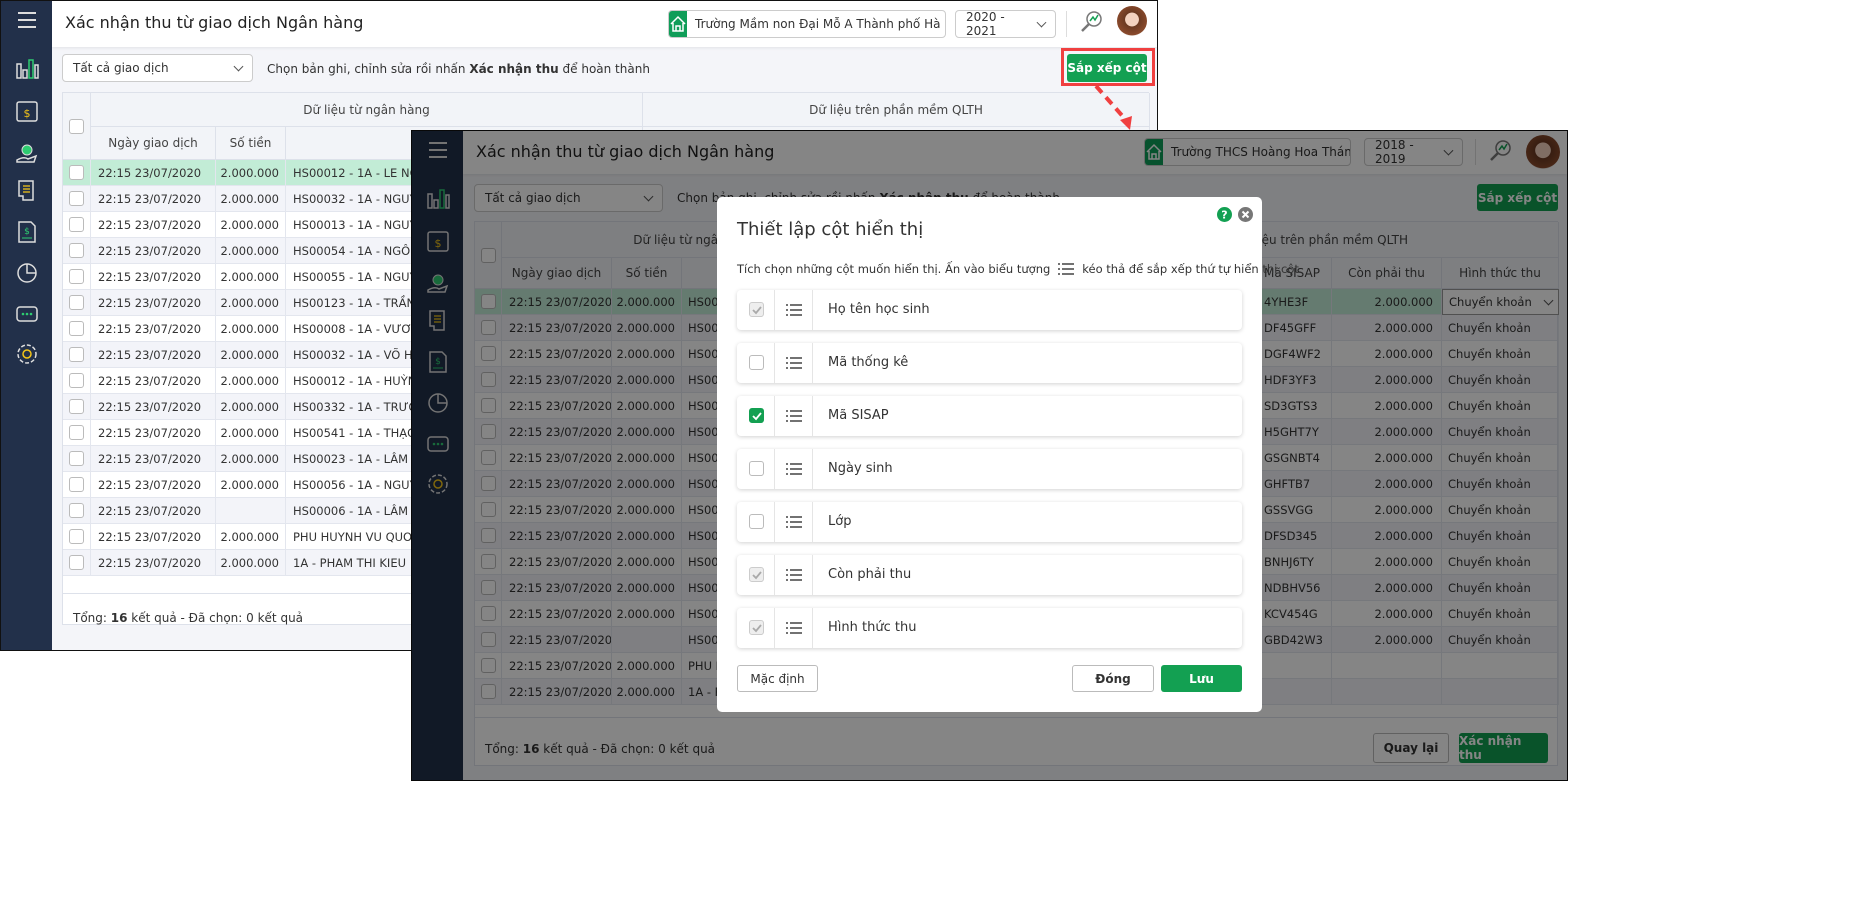  I want to click on save-button: Lưu, so click(1201, 678).